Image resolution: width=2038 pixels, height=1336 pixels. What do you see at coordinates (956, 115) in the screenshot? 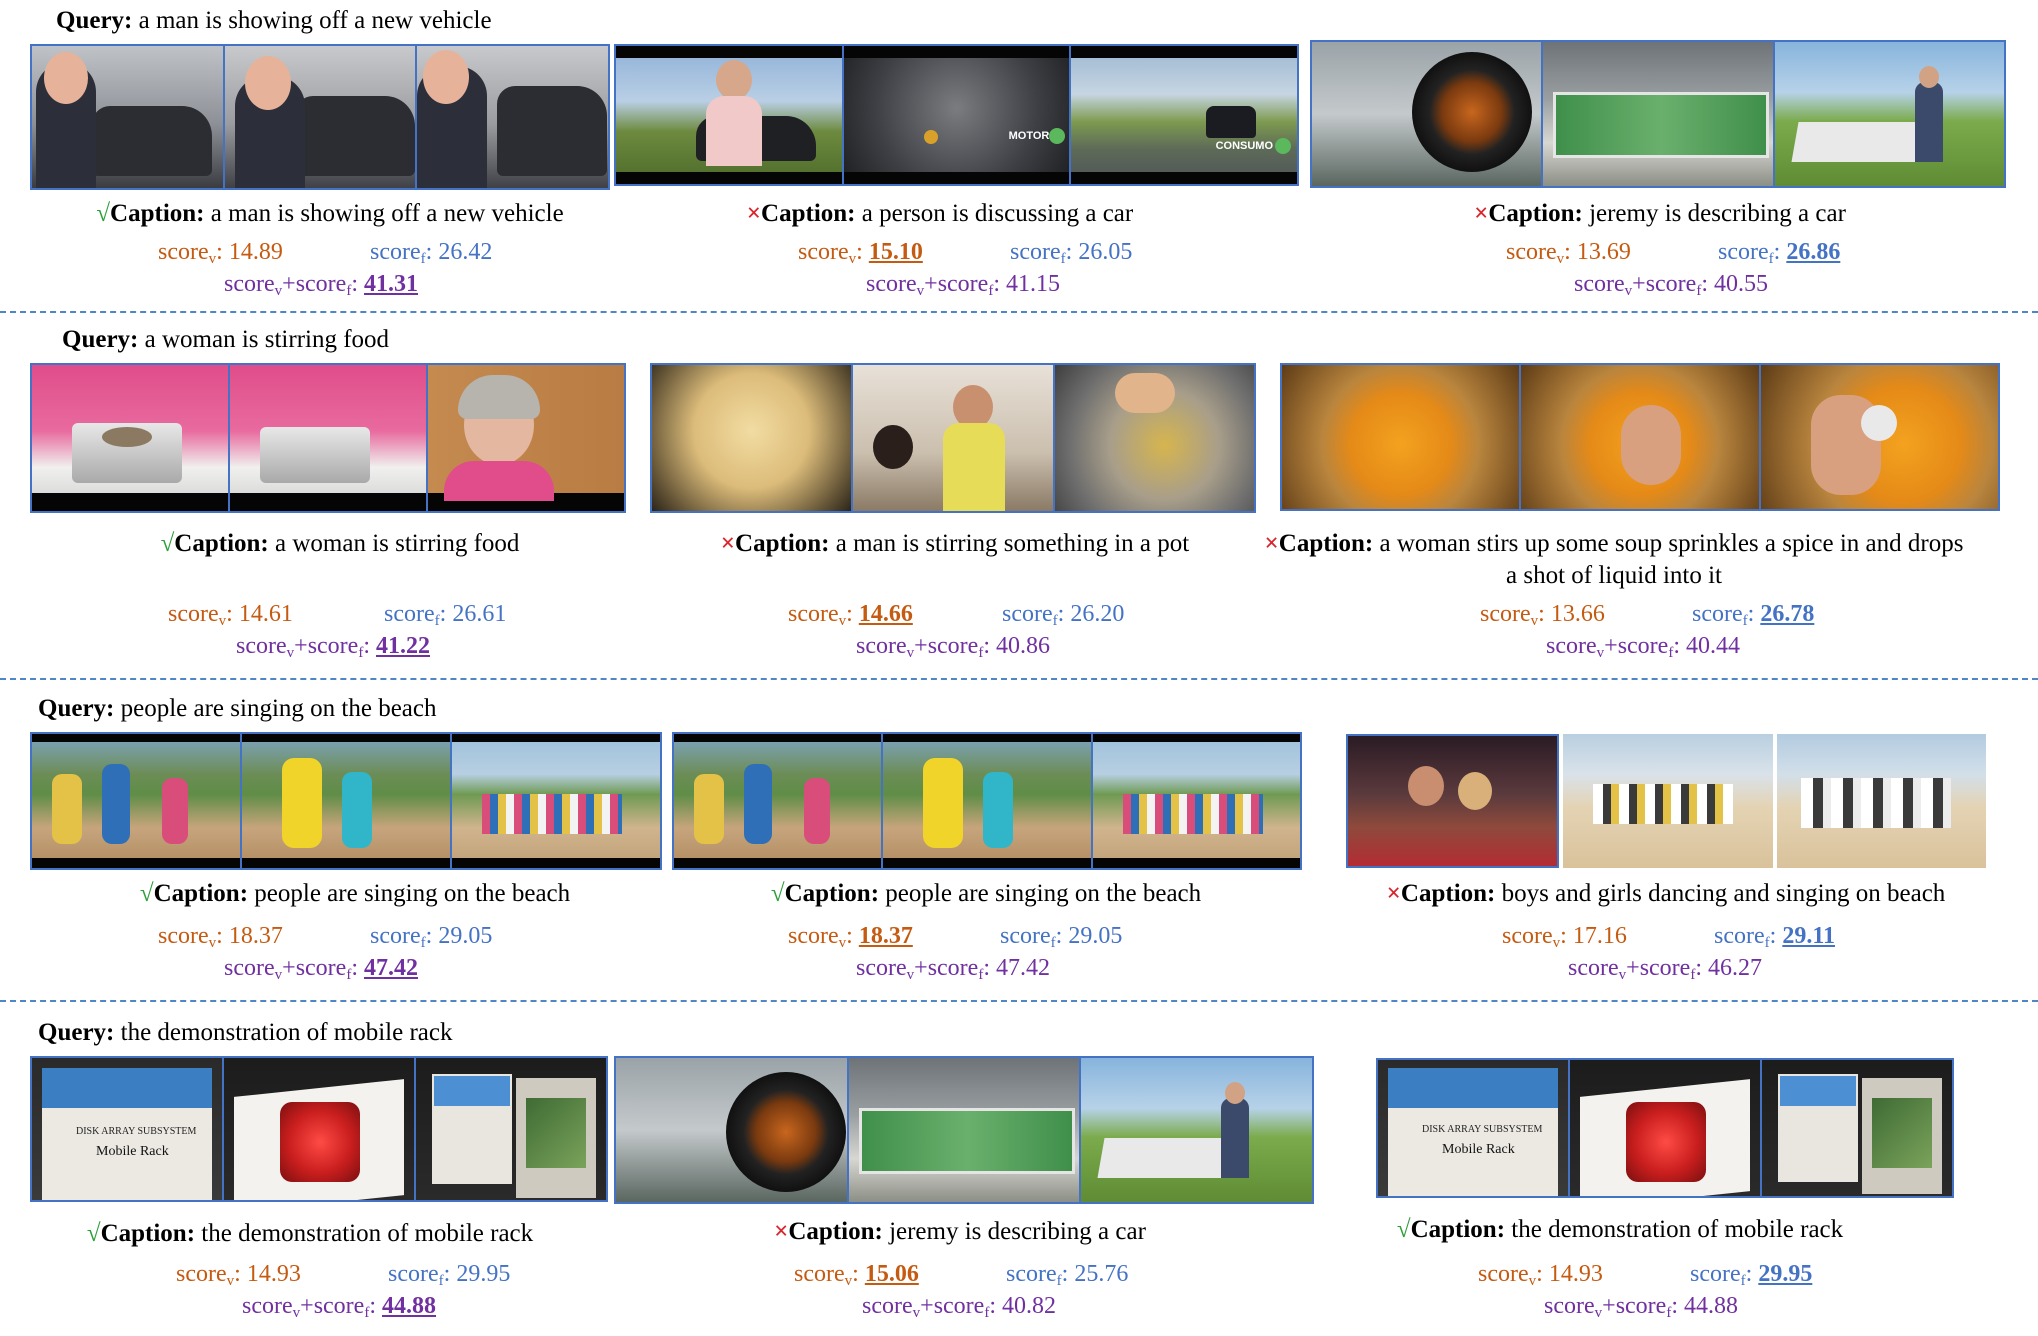
I see `frame-strip-1-2: MOTOR CONSUMO` at bounding box center [956, 115].